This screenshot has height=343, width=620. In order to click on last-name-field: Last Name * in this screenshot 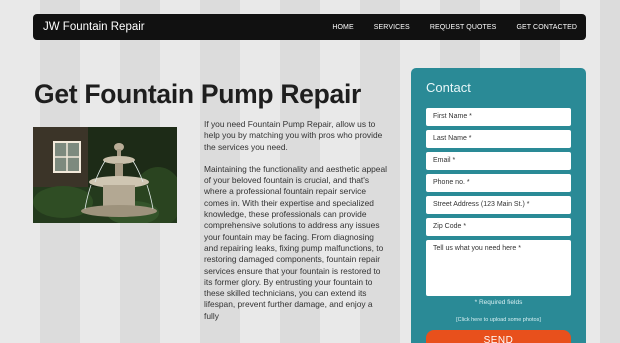, I will do `click(498, 139)`.